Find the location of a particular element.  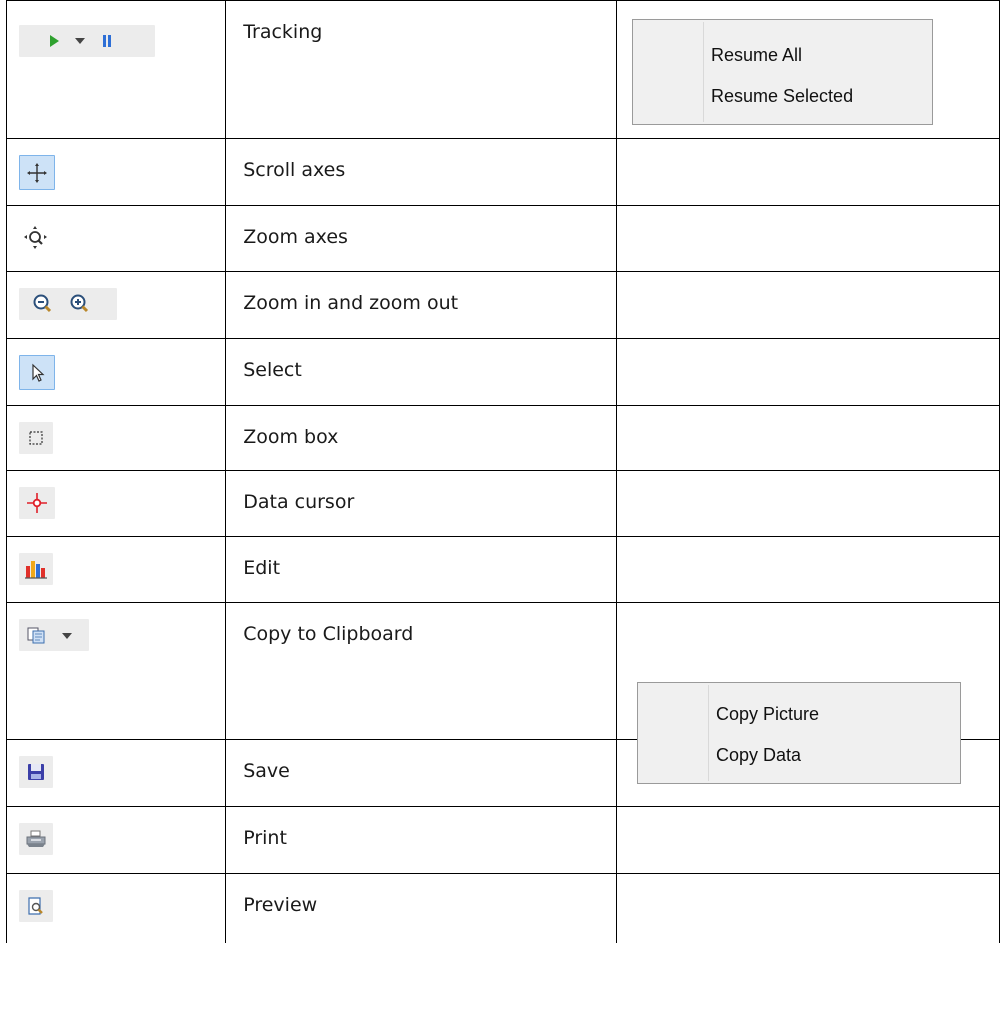

zoom-out-icon is located at coordinates (42, 303).